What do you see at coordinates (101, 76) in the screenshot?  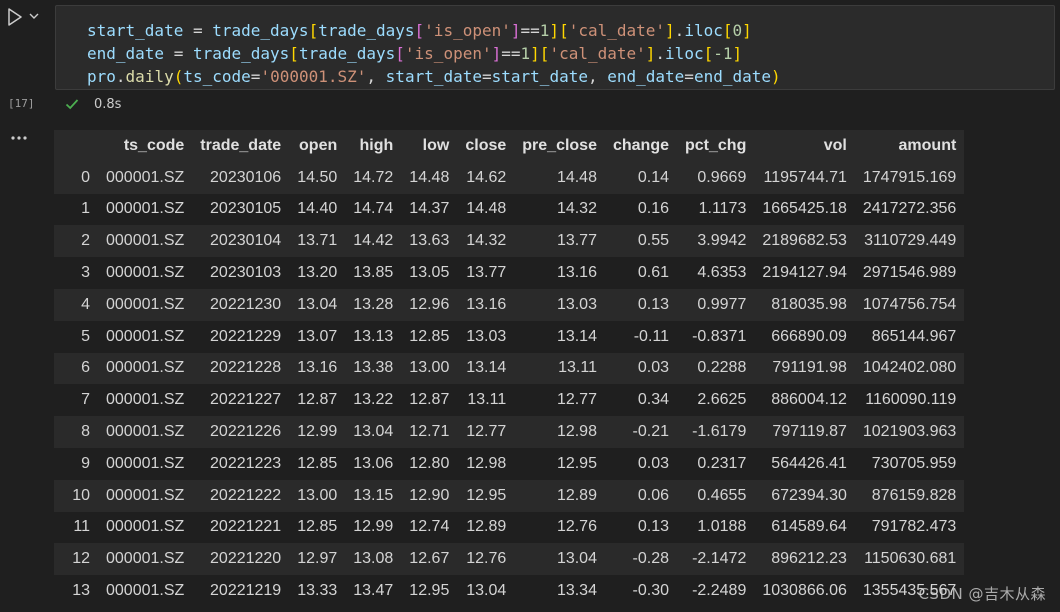 I see `code-token: pro` at bounding box center [101, 76].